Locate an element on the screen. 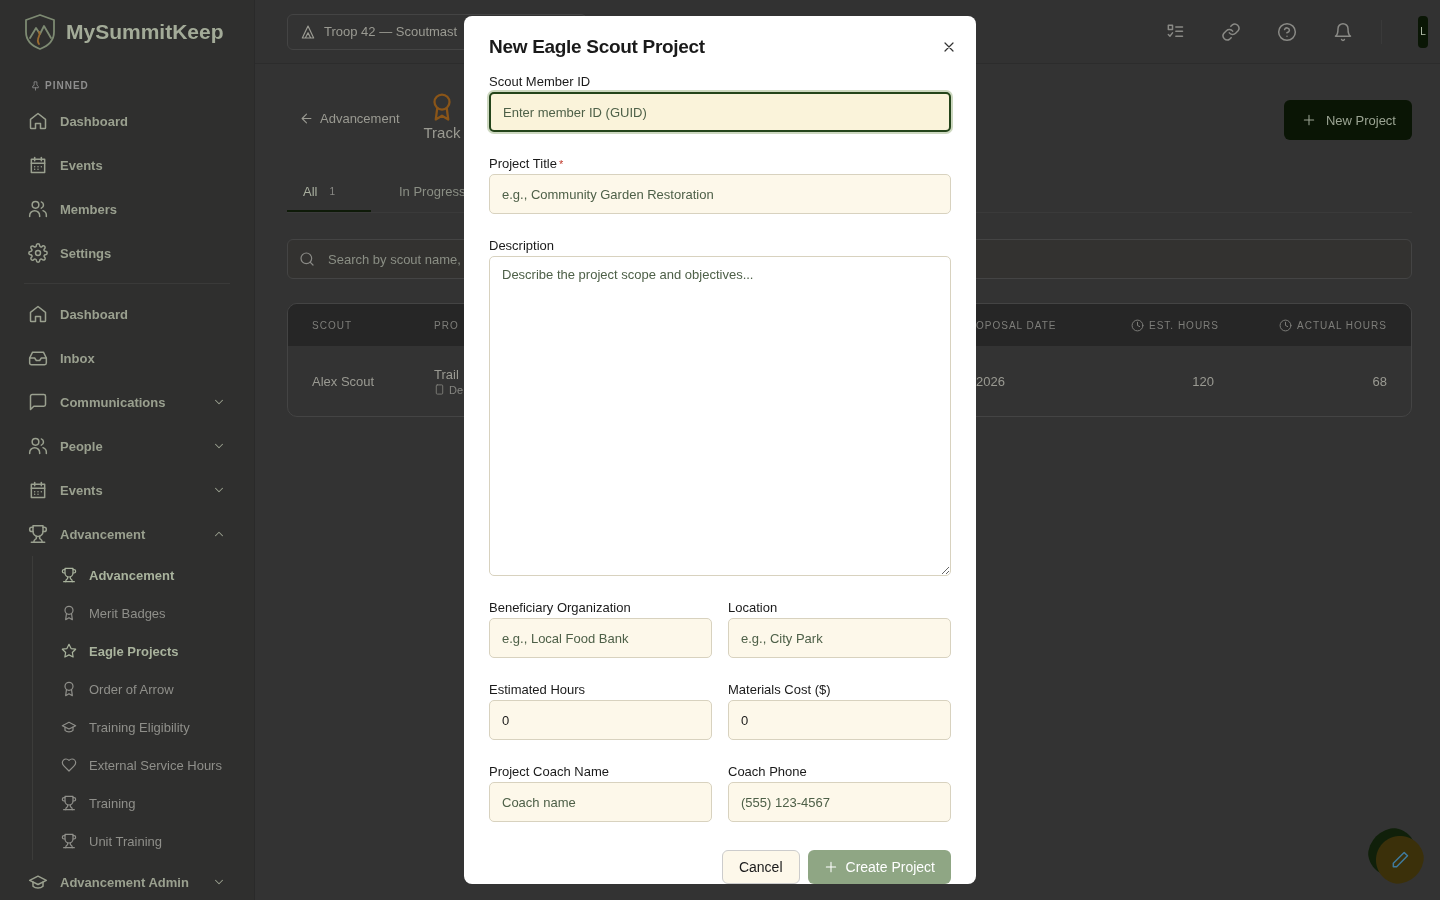 The width and height of the screenshot is (1440, 900). table-cell: 68 is located at coordinates (1379, 381).